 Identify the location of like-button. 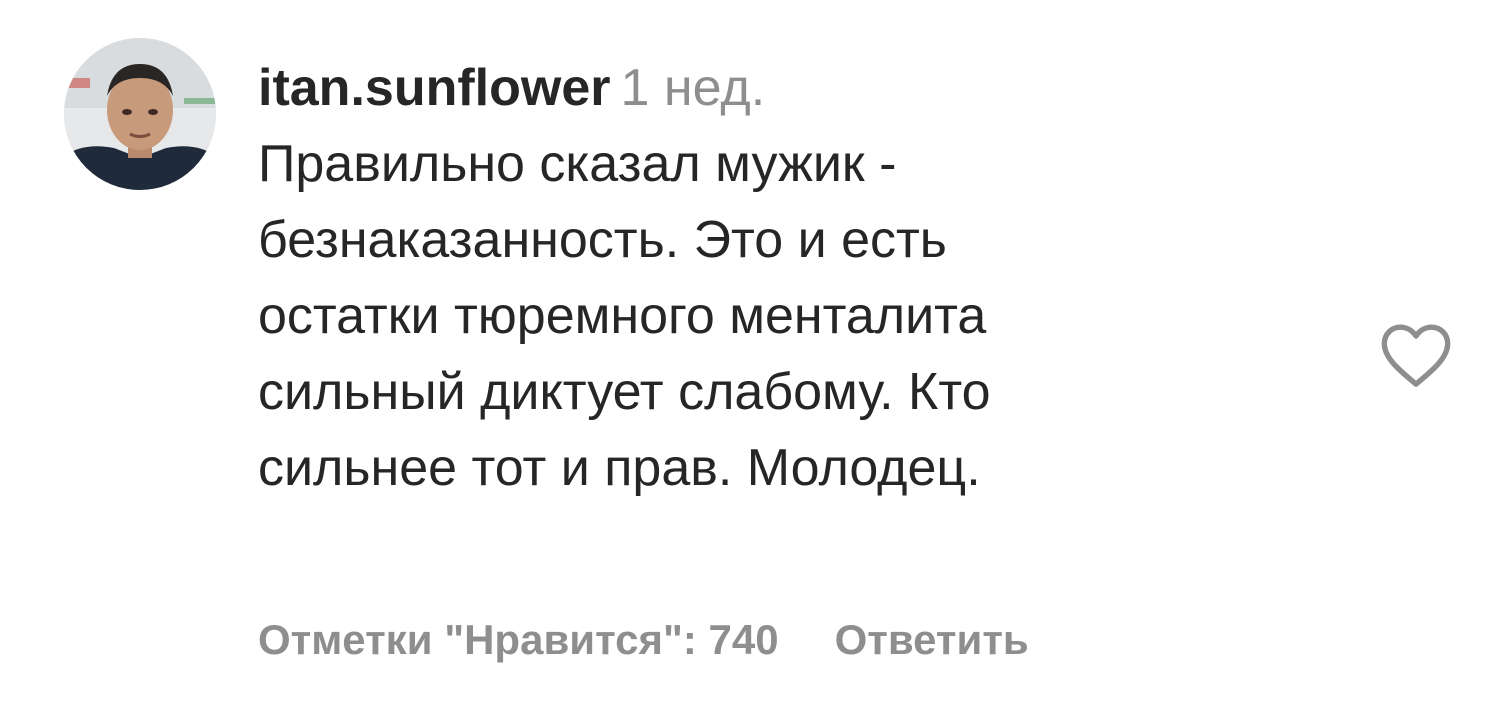
(1416, 355).